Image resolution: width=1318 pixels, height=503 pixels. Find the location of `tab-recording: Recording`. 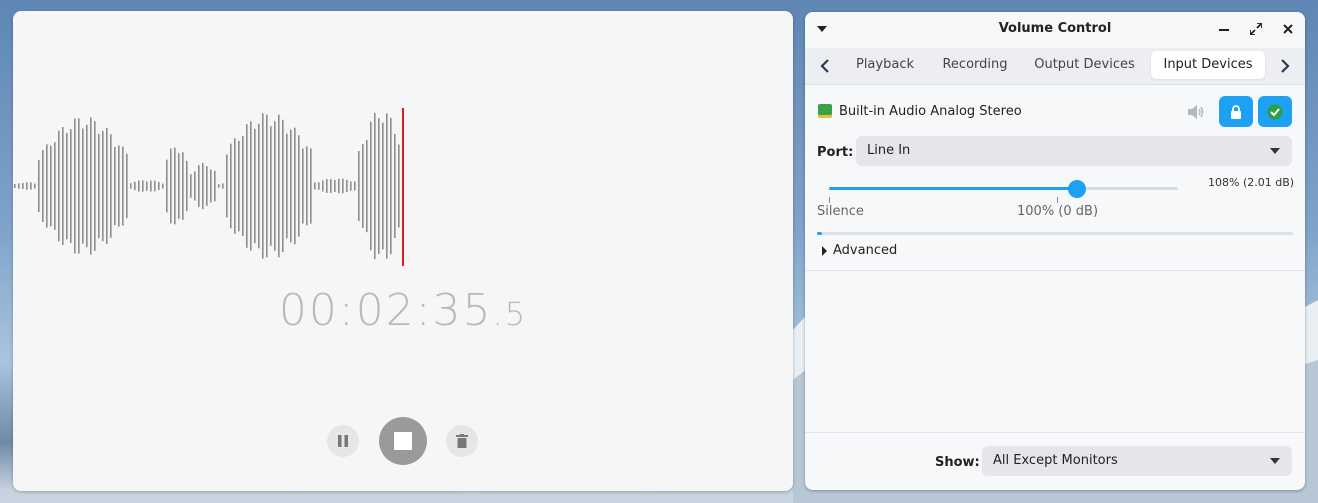

tab-recording: Recording is located at coordinates (975, 65).